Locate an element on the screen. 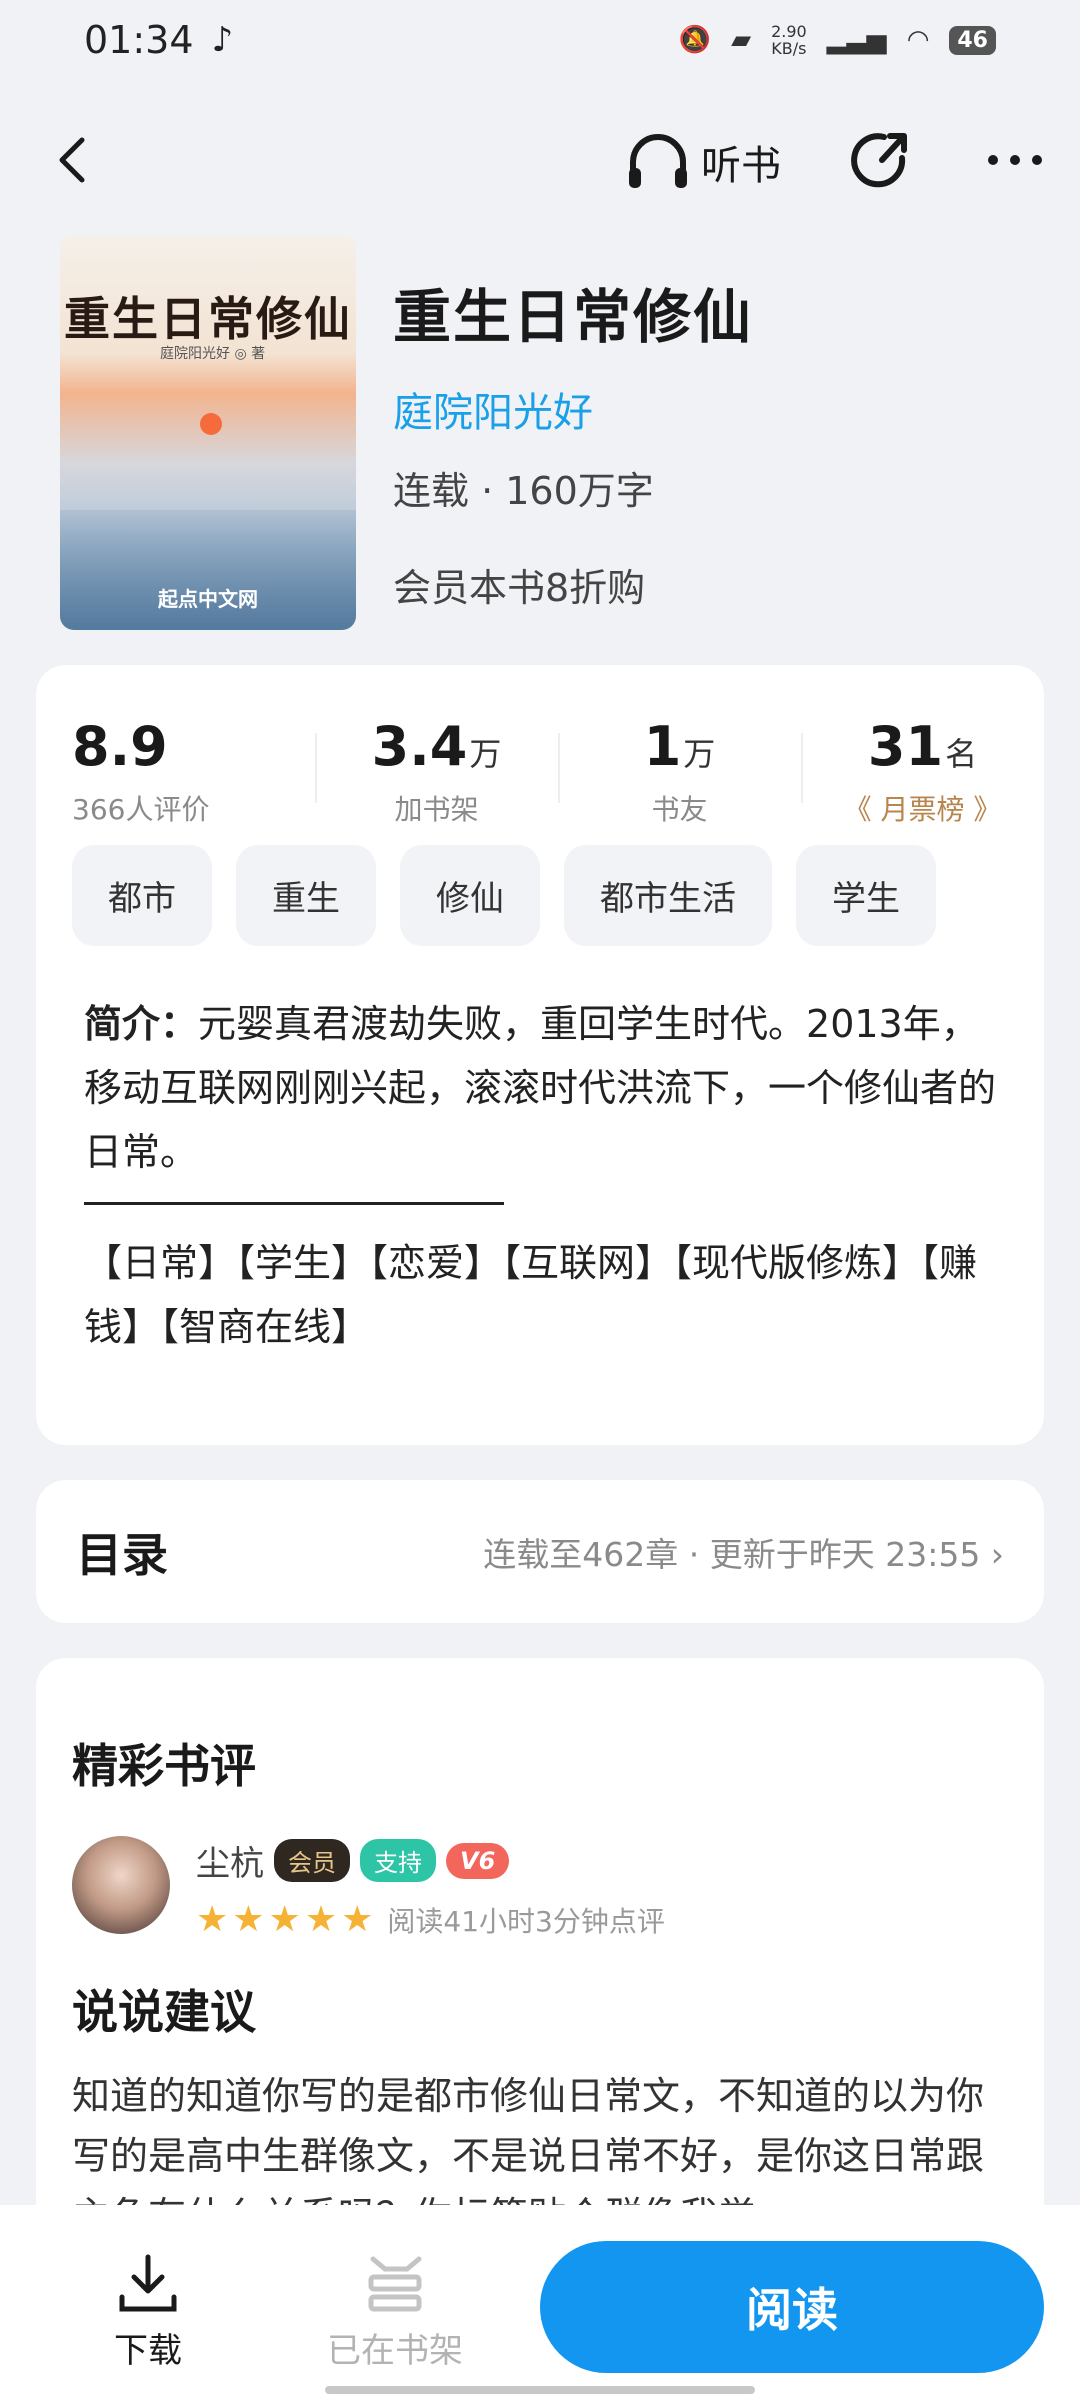 The image size is (1080, 2408). review-read-time: 阅读41小时3分钟点评 is located at coordinates (526, 1921).